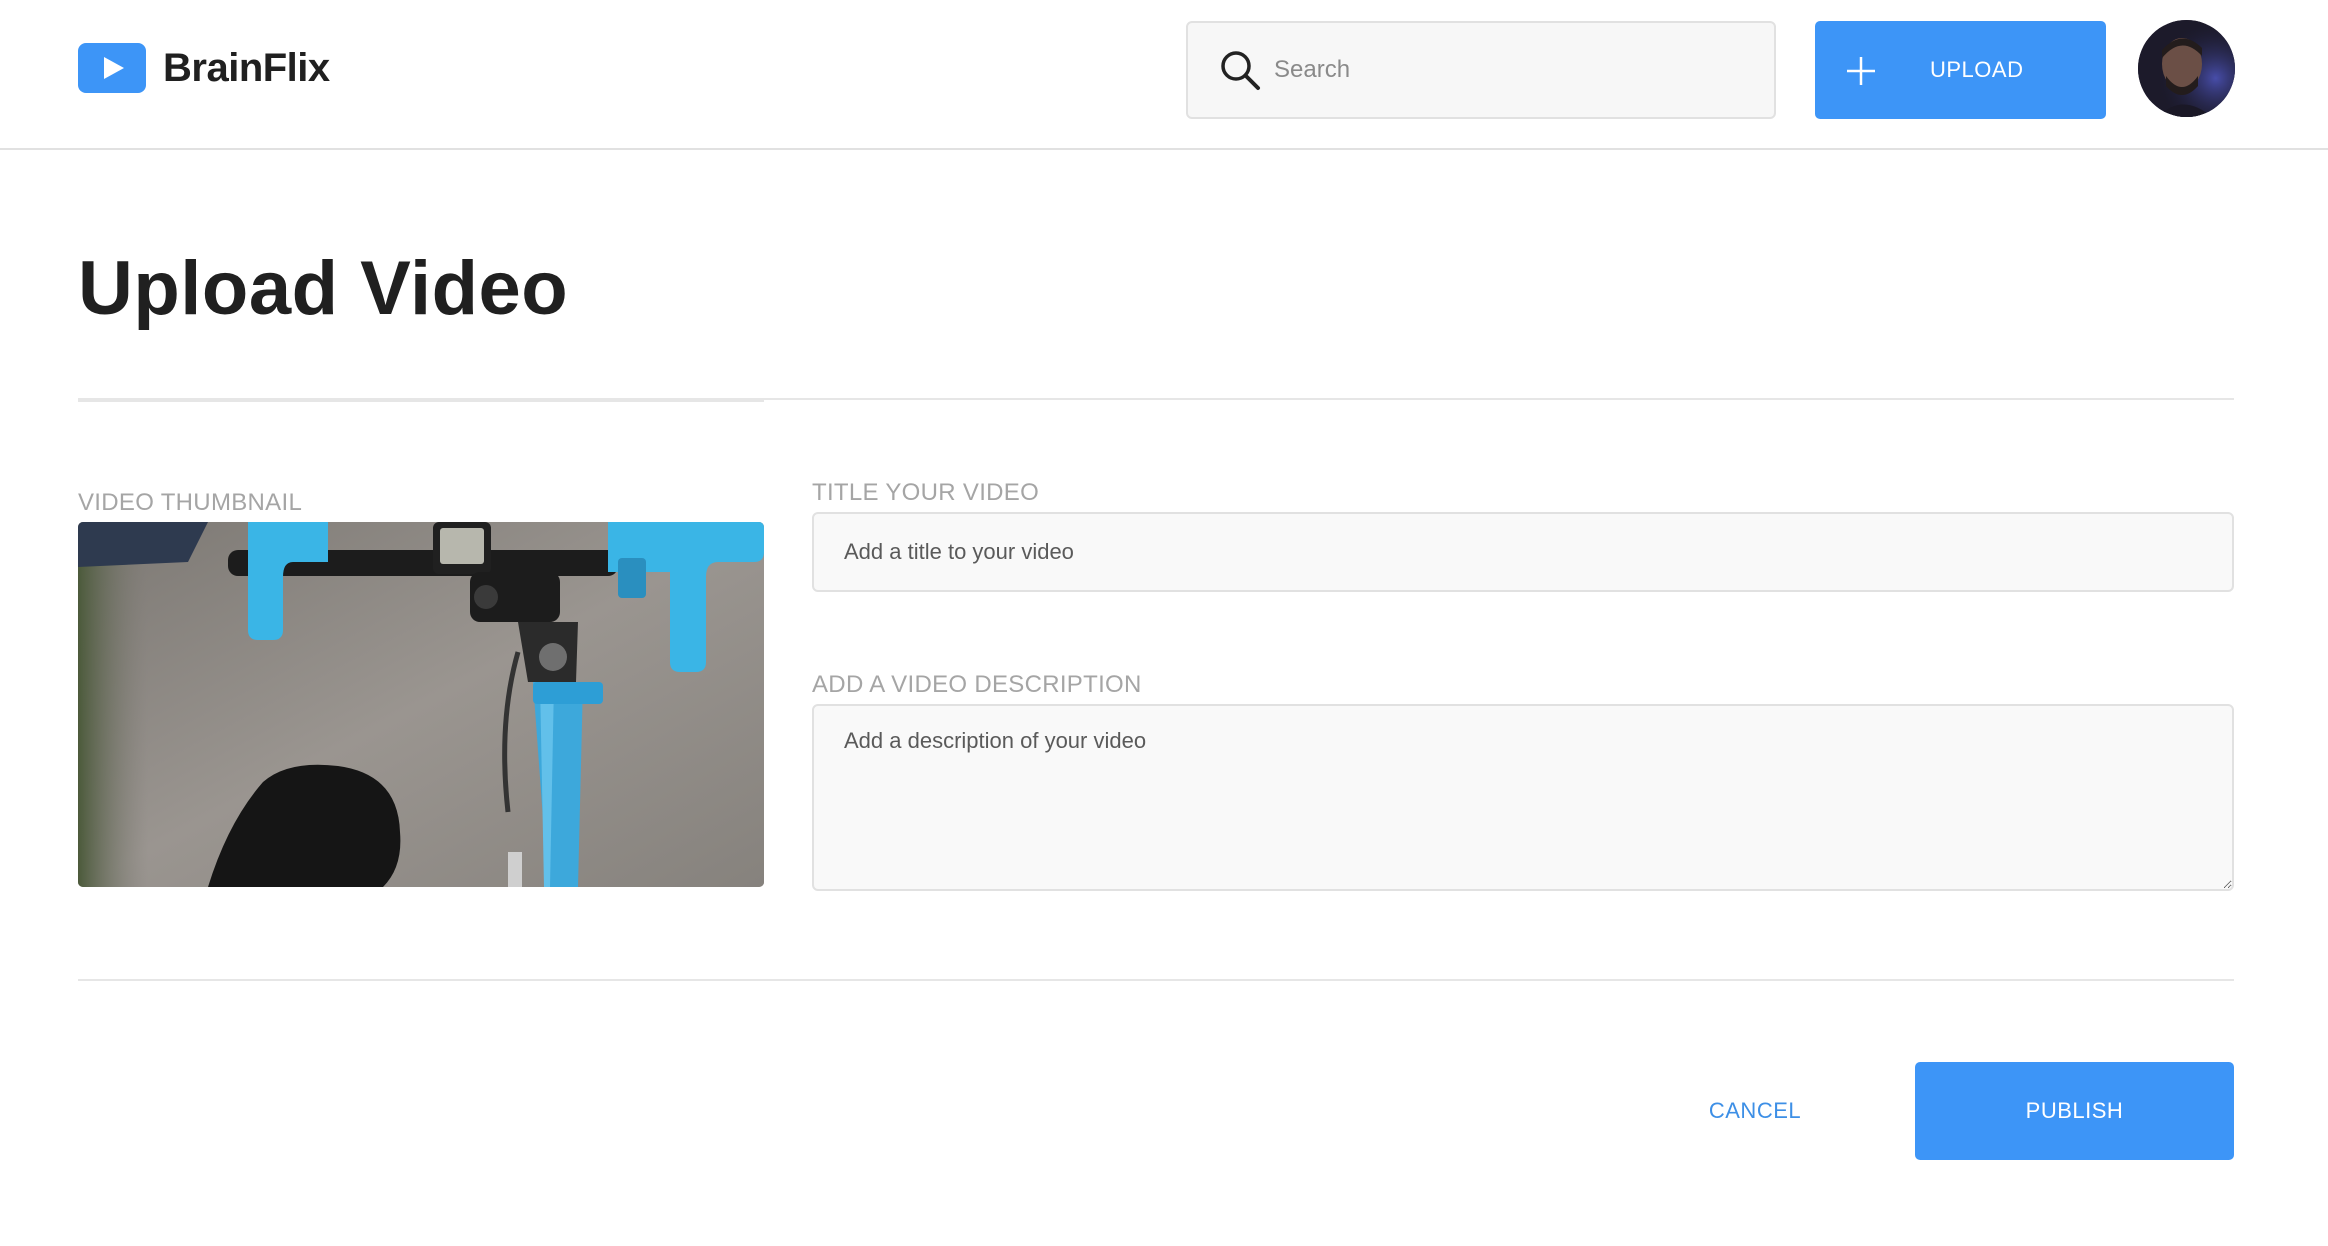 The width and height of the screenshot is (2328, 1246). Describe the element at coordinates (323, 288) in the screenshot. I see `page-title: Upload Video` at that location.